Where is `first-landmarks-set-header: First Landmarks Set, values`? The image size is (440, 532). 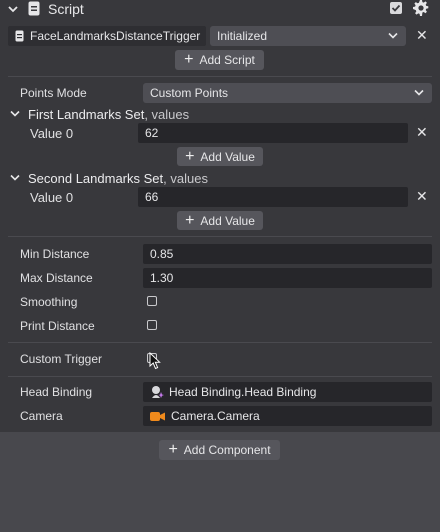
first-landmarks-set-header: First Landmarks Set, values is located at coordinates (108, 114).